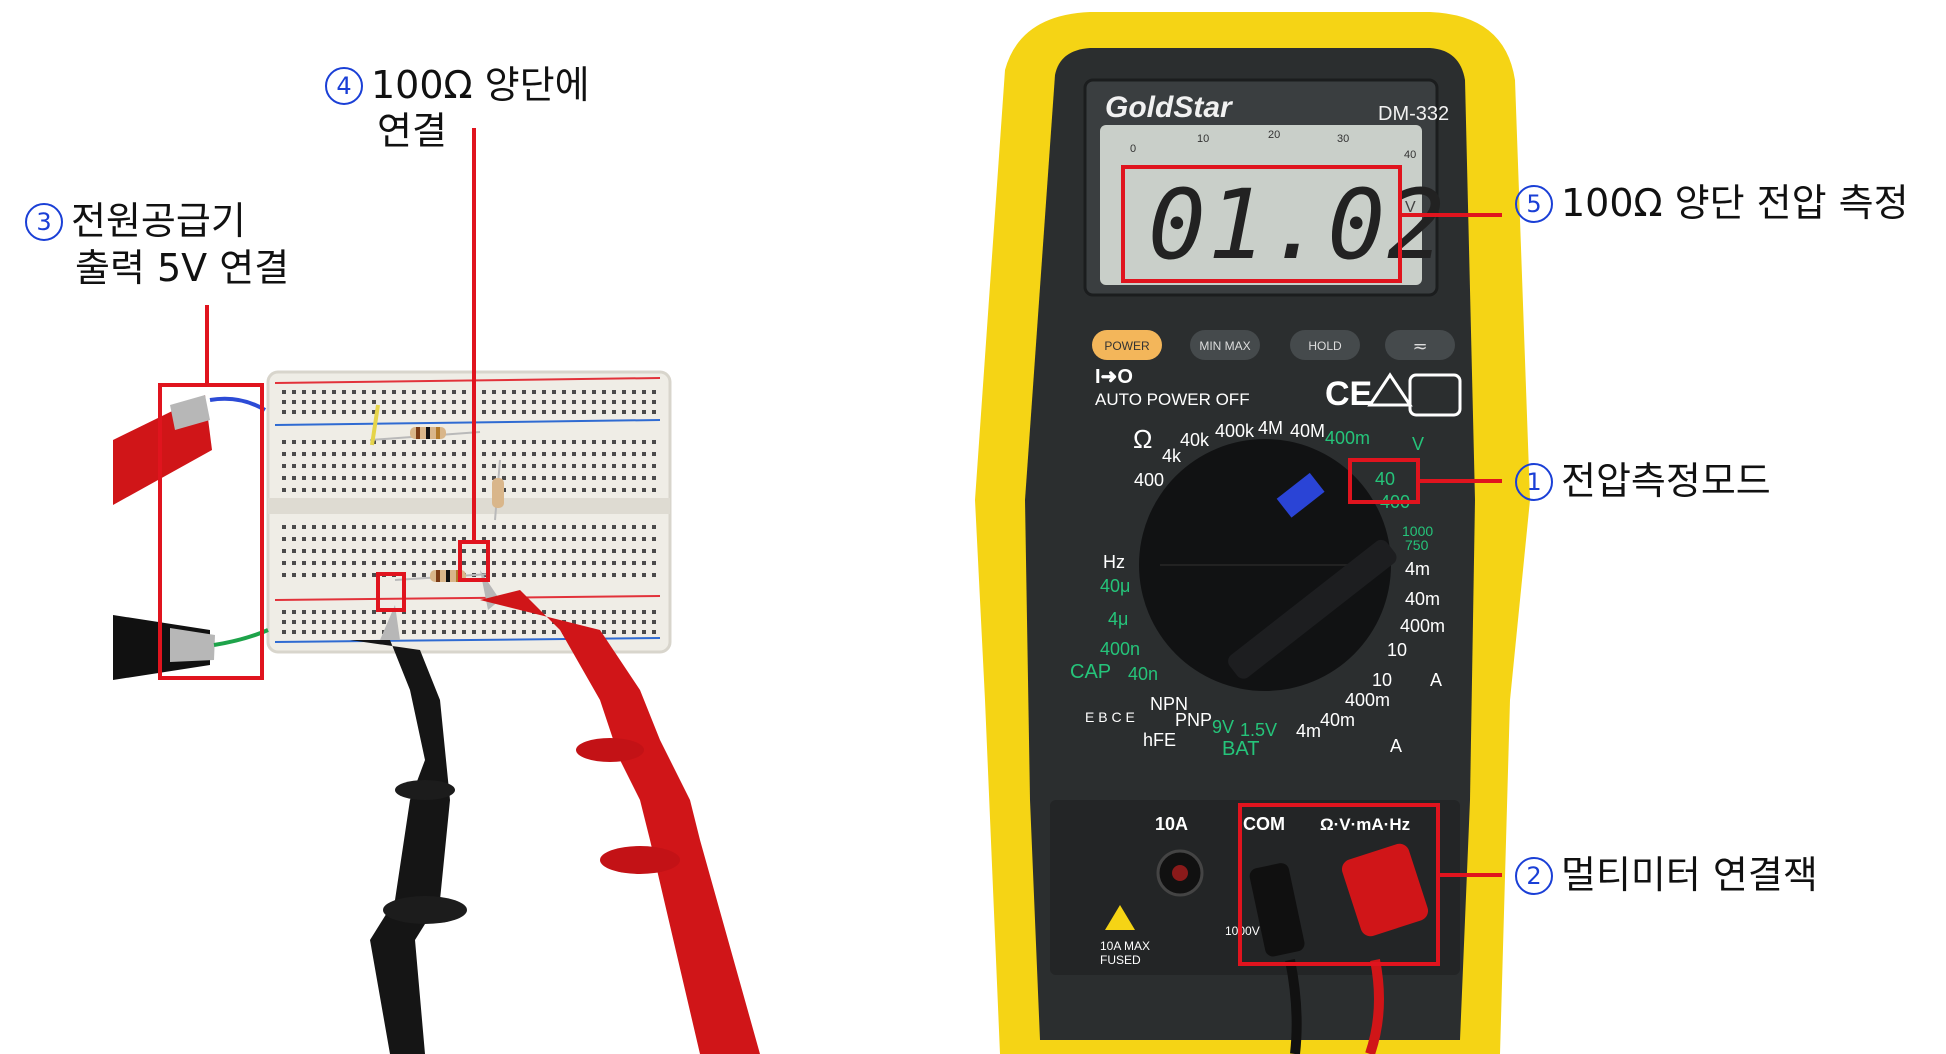  What do you see at coordinates (1120, 960) in the screenshot?
I see `fused-label: FUSED` at bounding box center [1120, 960].